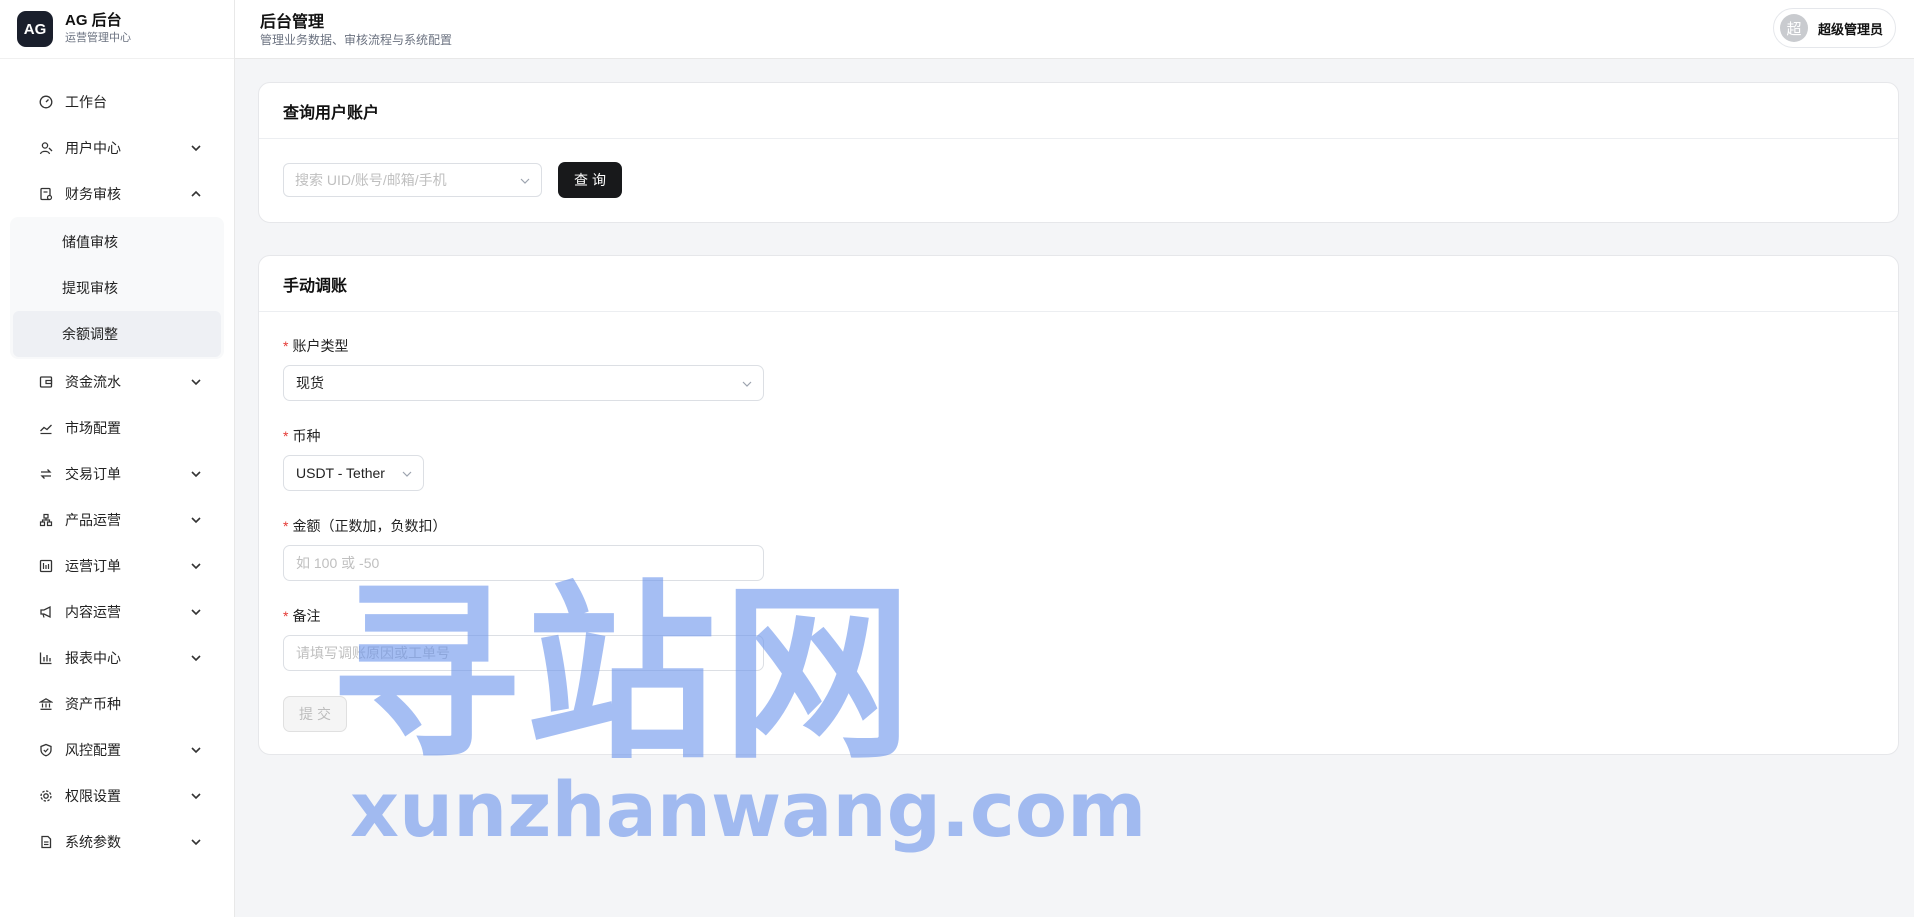  I want to click on watermark-en: xunzhanwang.com, so click(748, 809).